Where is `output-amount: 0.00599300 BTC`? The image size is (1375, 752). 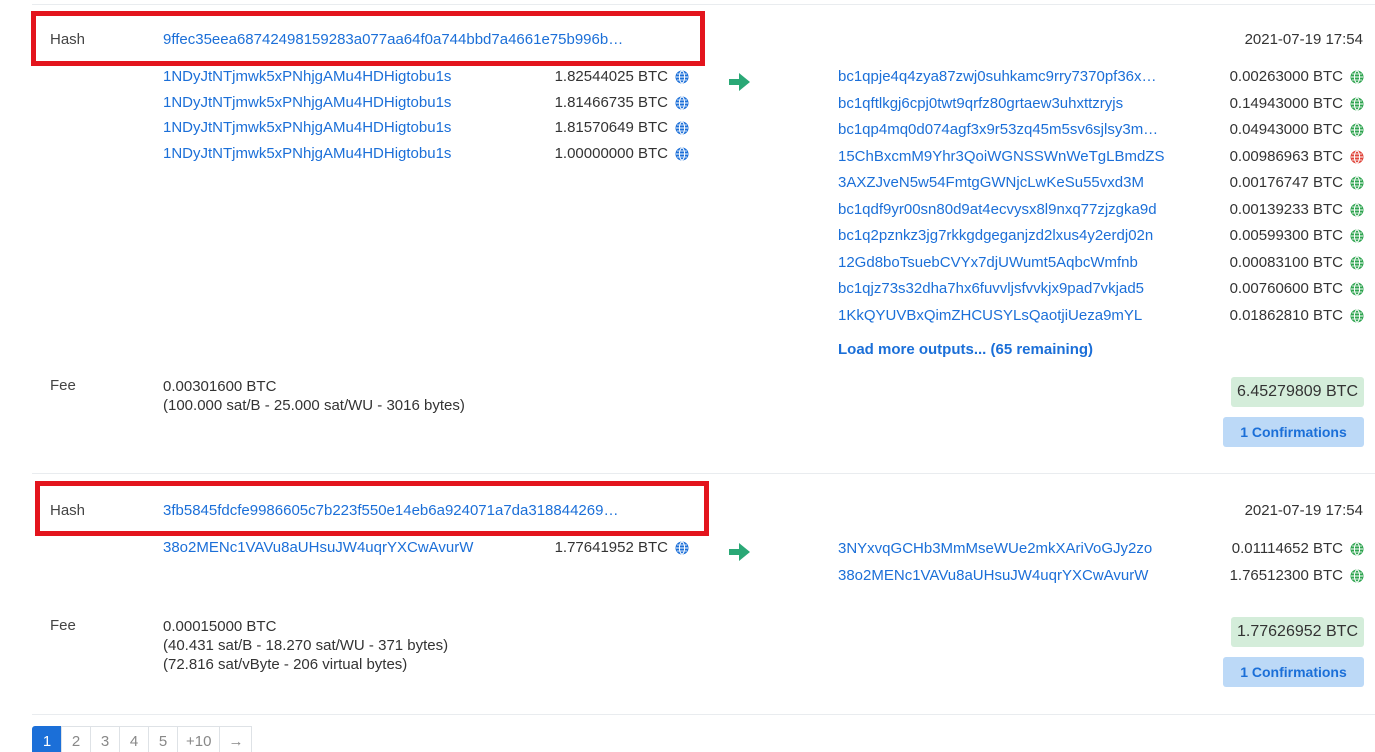
output-amount: 0.00599300 BTC is located at coordinates (1286, 235).